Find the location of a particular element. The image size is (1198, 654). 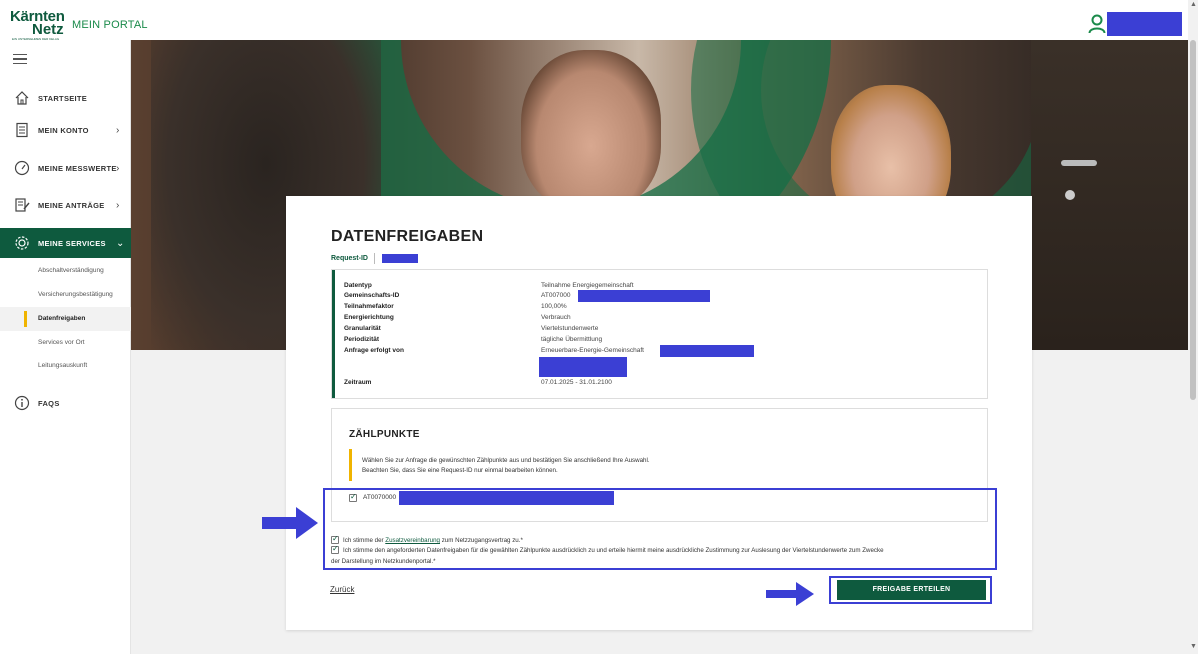

detail-key: Periodizität is located at coordinates (362, 339).